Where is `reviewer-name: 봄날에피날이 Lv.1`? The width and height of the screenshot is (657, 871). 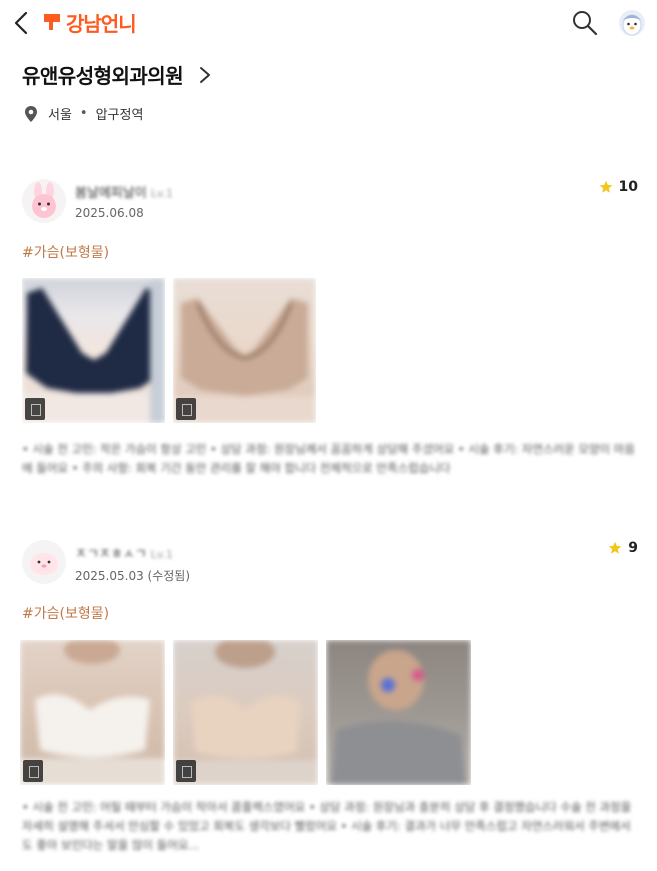
reviewer-name: 봄날에피날이 Lv.1 is located at coordinates (124, 191).